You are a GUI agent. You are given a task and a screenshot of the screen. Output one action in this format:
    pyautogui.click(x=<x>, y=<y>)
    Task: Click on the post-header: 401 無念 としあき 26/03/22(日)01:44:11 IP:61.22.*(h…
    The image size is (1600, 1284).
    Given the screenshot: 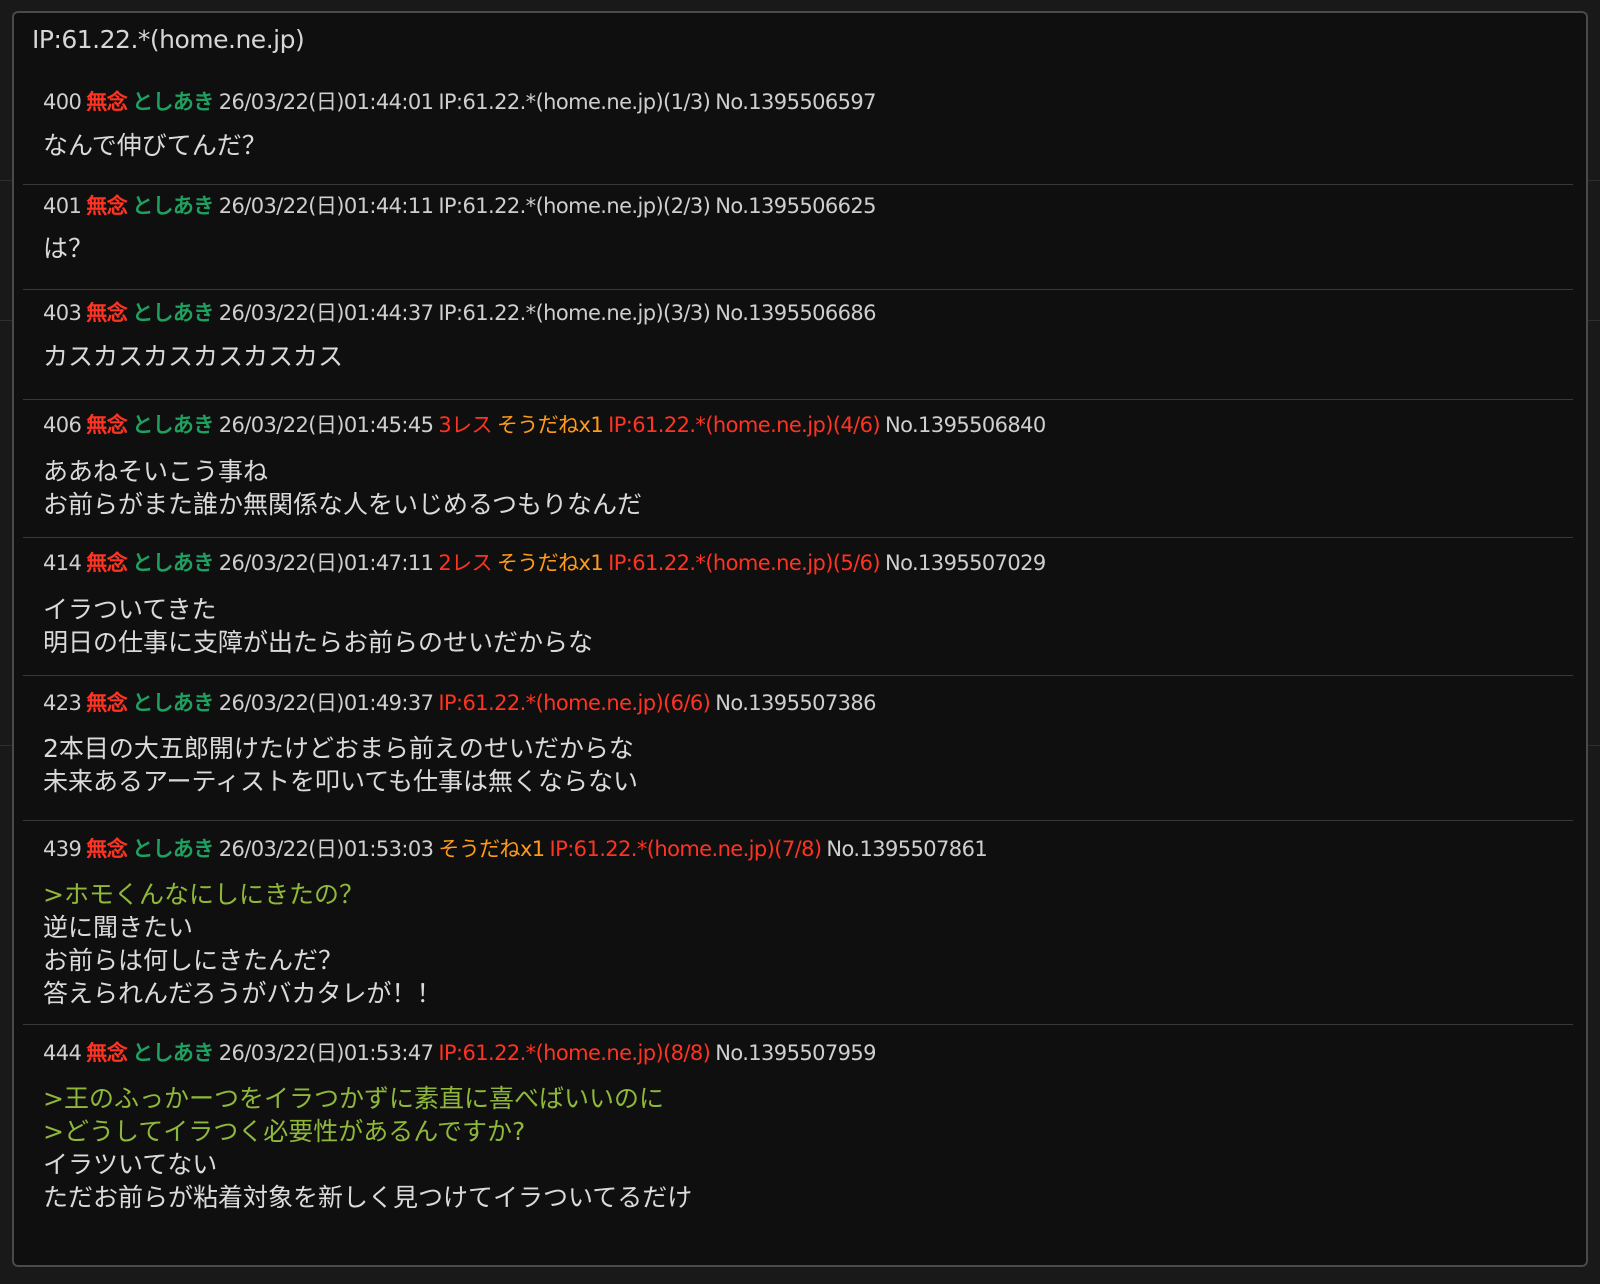 What is the action you would take?
    pyautogui.click(x=462, y=206)
    